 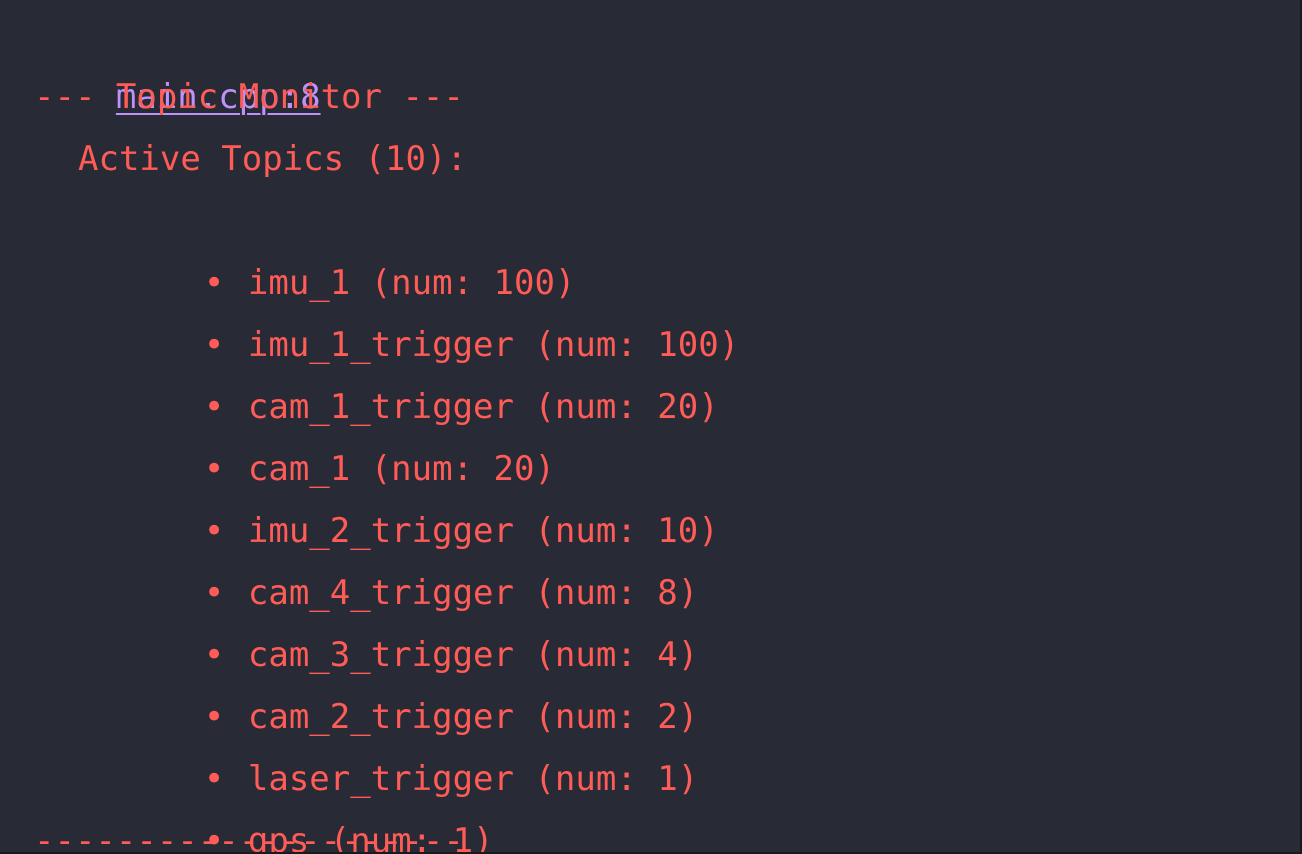 I want to click on topic-item-cam-1-trigger: • cam_1_trigger (num: 20), so click(x=420, y=370).